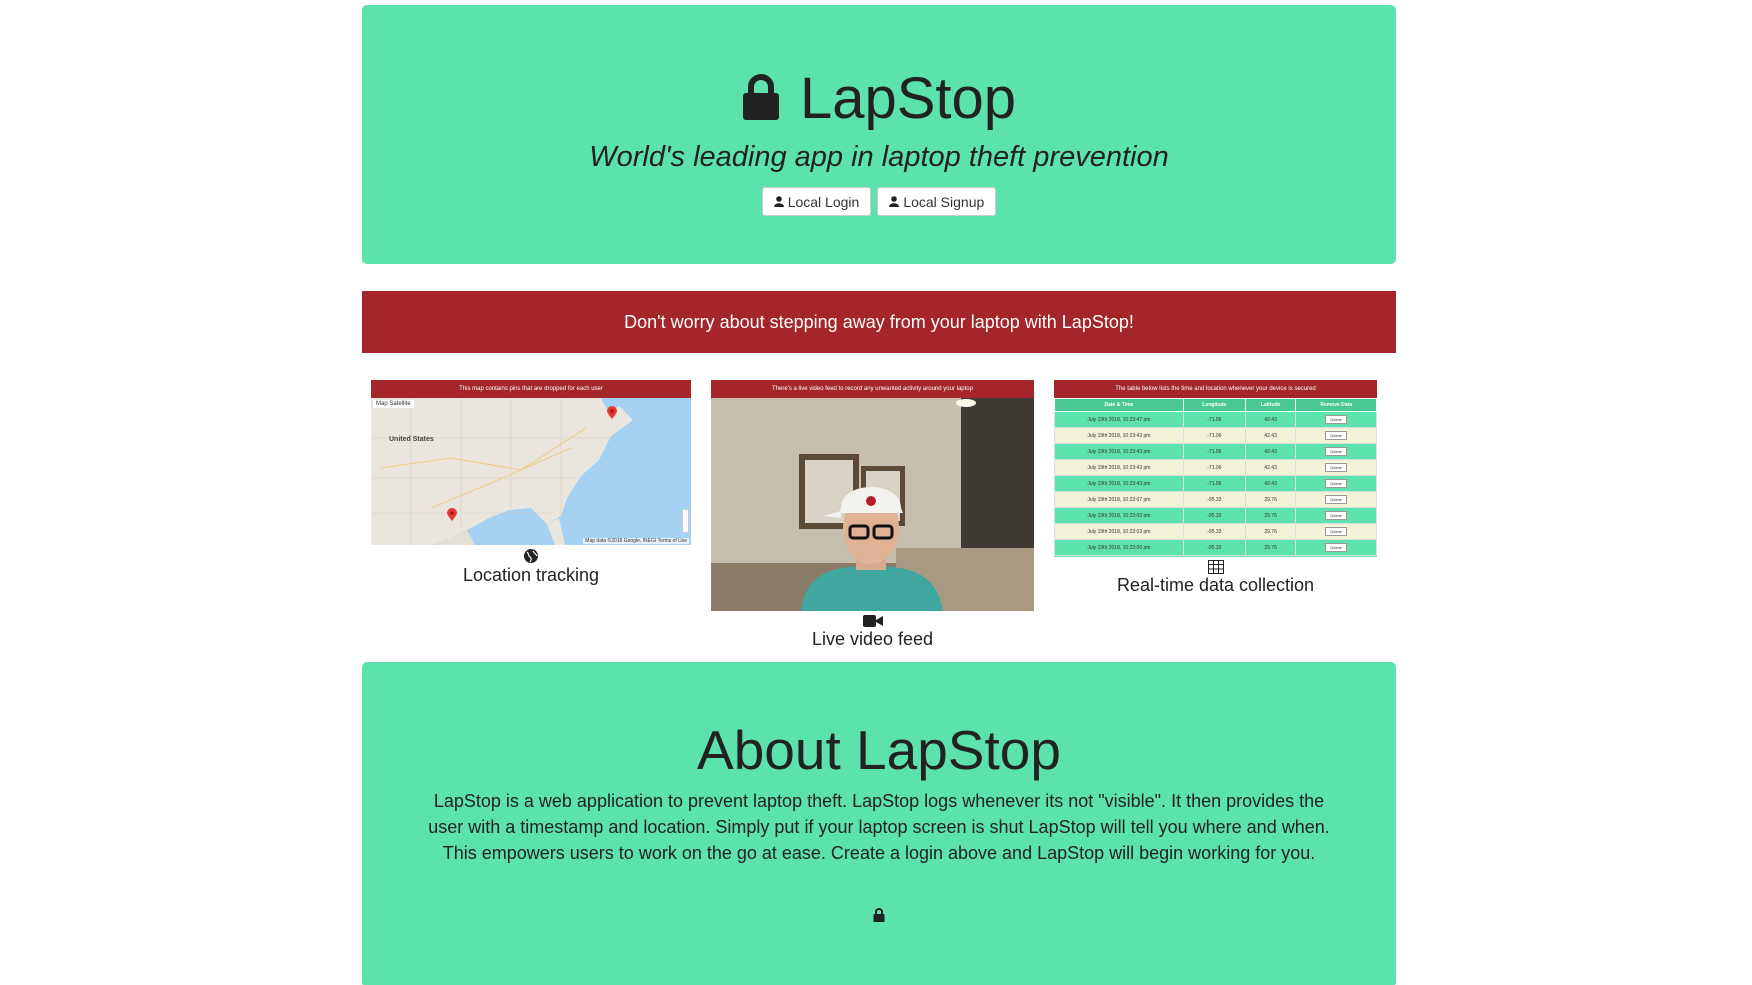 The width and height of the screenshot is (1752, 985). What do you see at coordinates (1215, 567) in the screenshot?
I see `table-icon` at bounding box center [1215, 567].